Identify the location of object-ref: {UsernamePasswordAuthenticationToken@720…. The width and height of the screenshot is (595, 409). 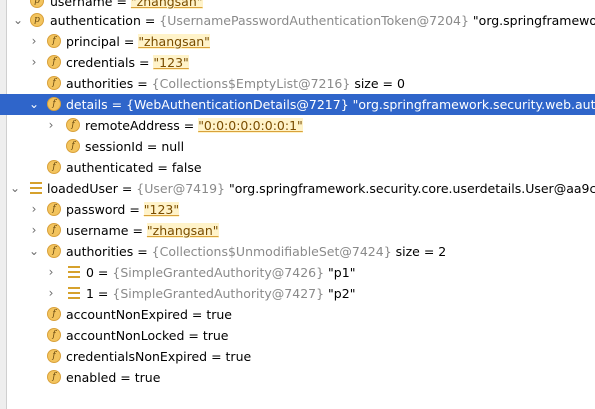
(314, 20).